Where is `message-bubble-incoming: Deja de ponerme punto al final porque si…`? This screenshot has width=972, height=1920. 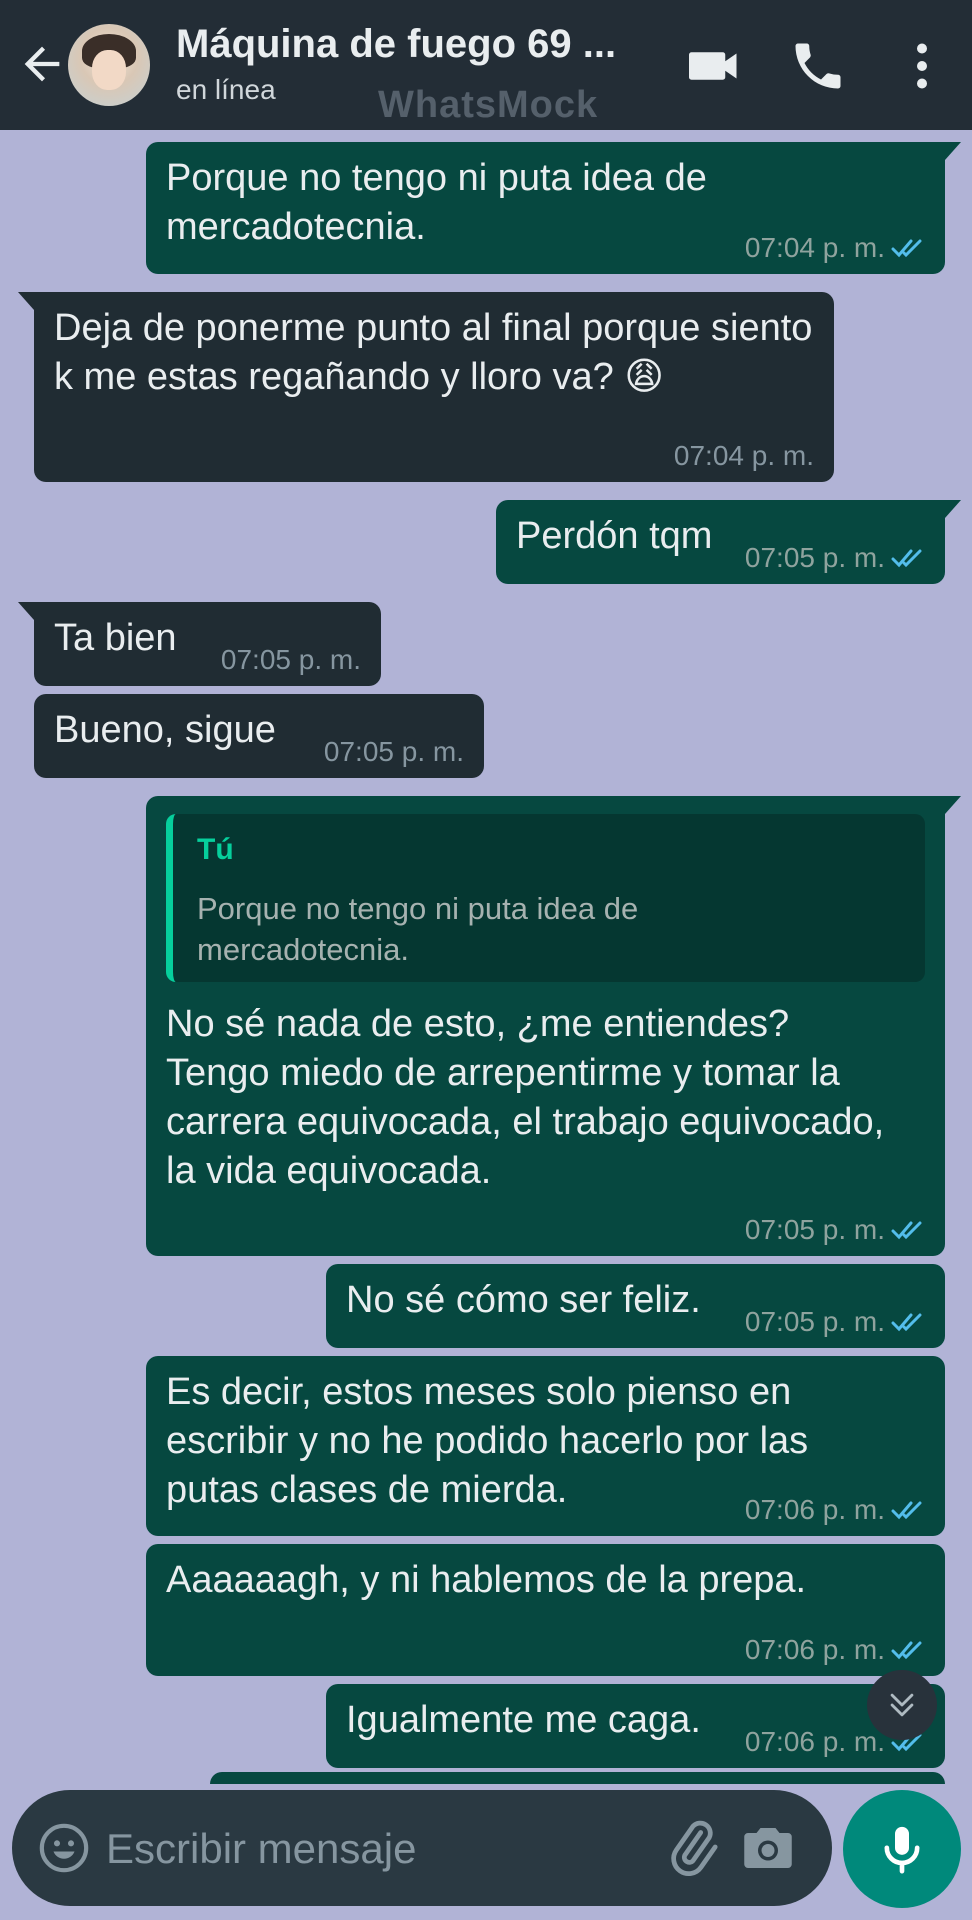 message-bubble-incoming: Deja de ponerme punto al final porque si… is located at coordinates (426, 387).